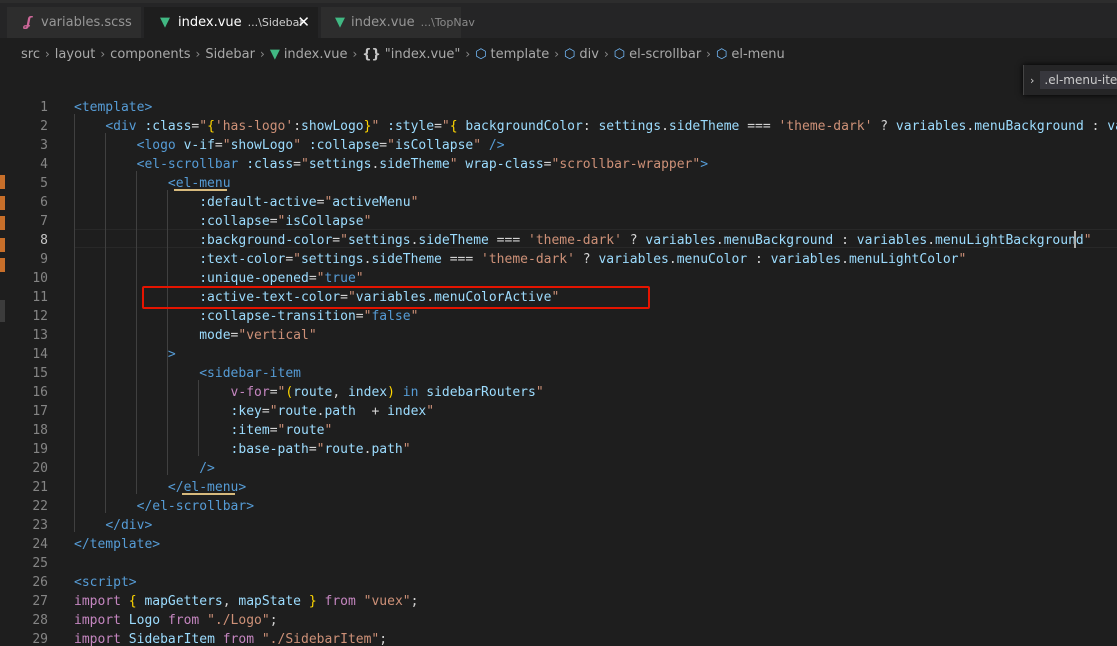 This screenshot has height=646, width=1117. I want to click on breadcrumb-item: div, so click(589, 54).